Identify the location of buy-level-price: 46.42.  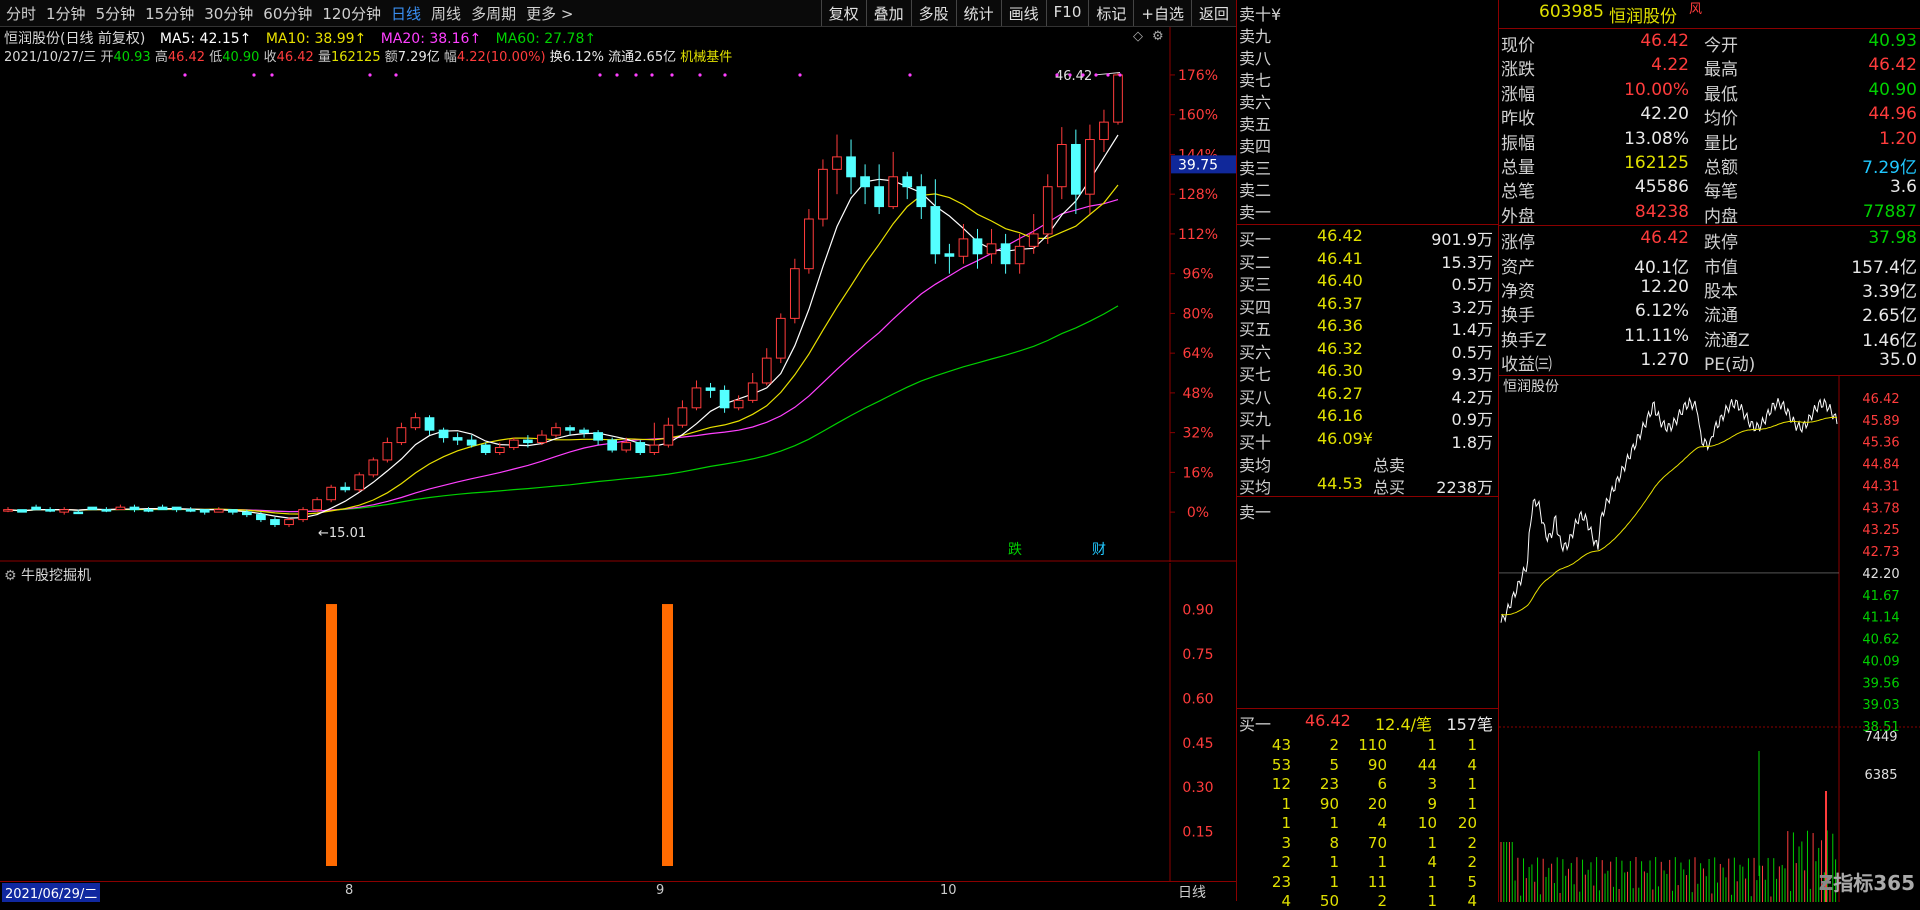
(1340, 235).